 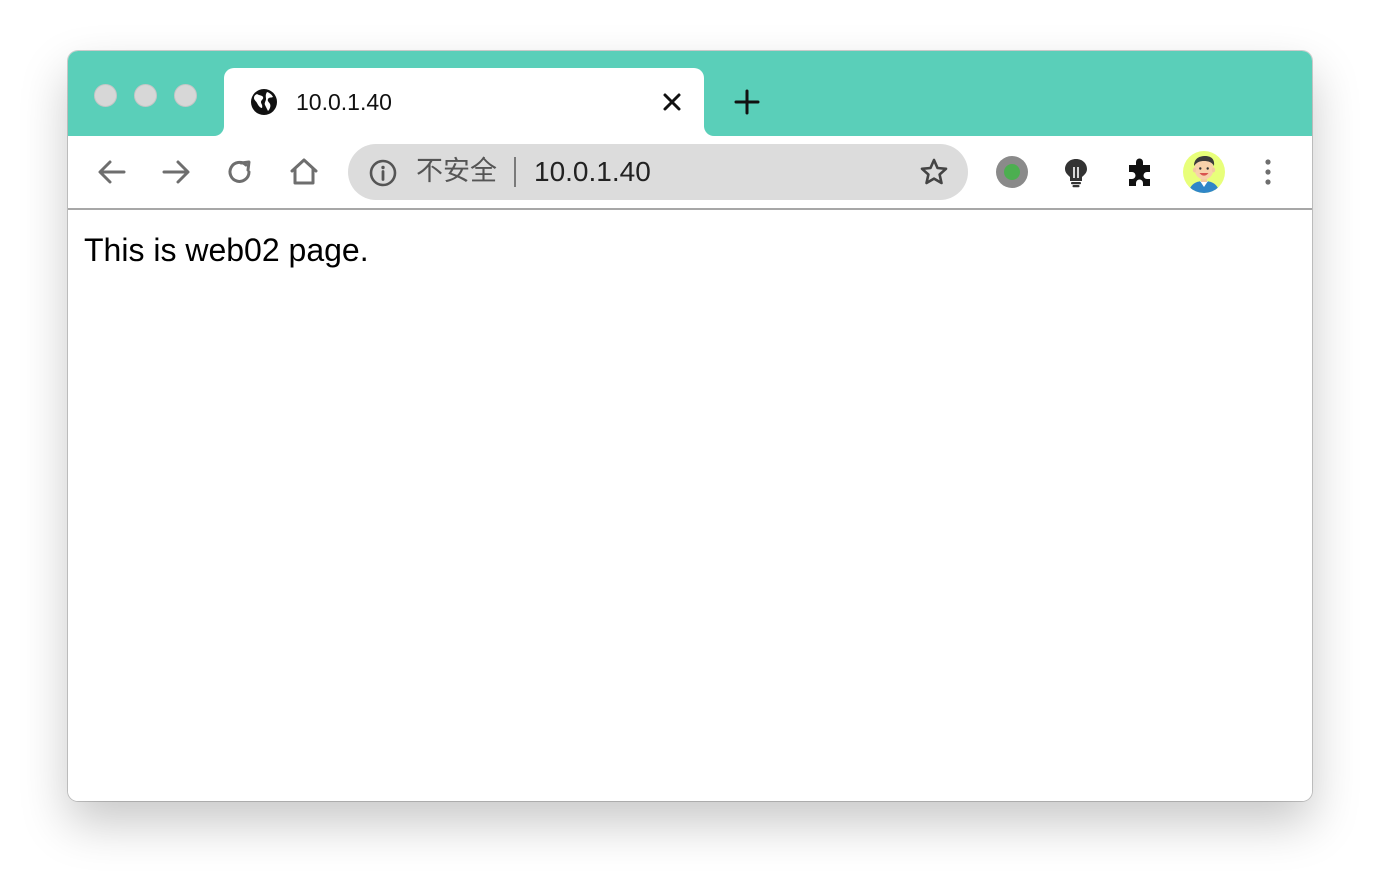 I want to click on arrow-left-icon, so click(x=112, y=172).